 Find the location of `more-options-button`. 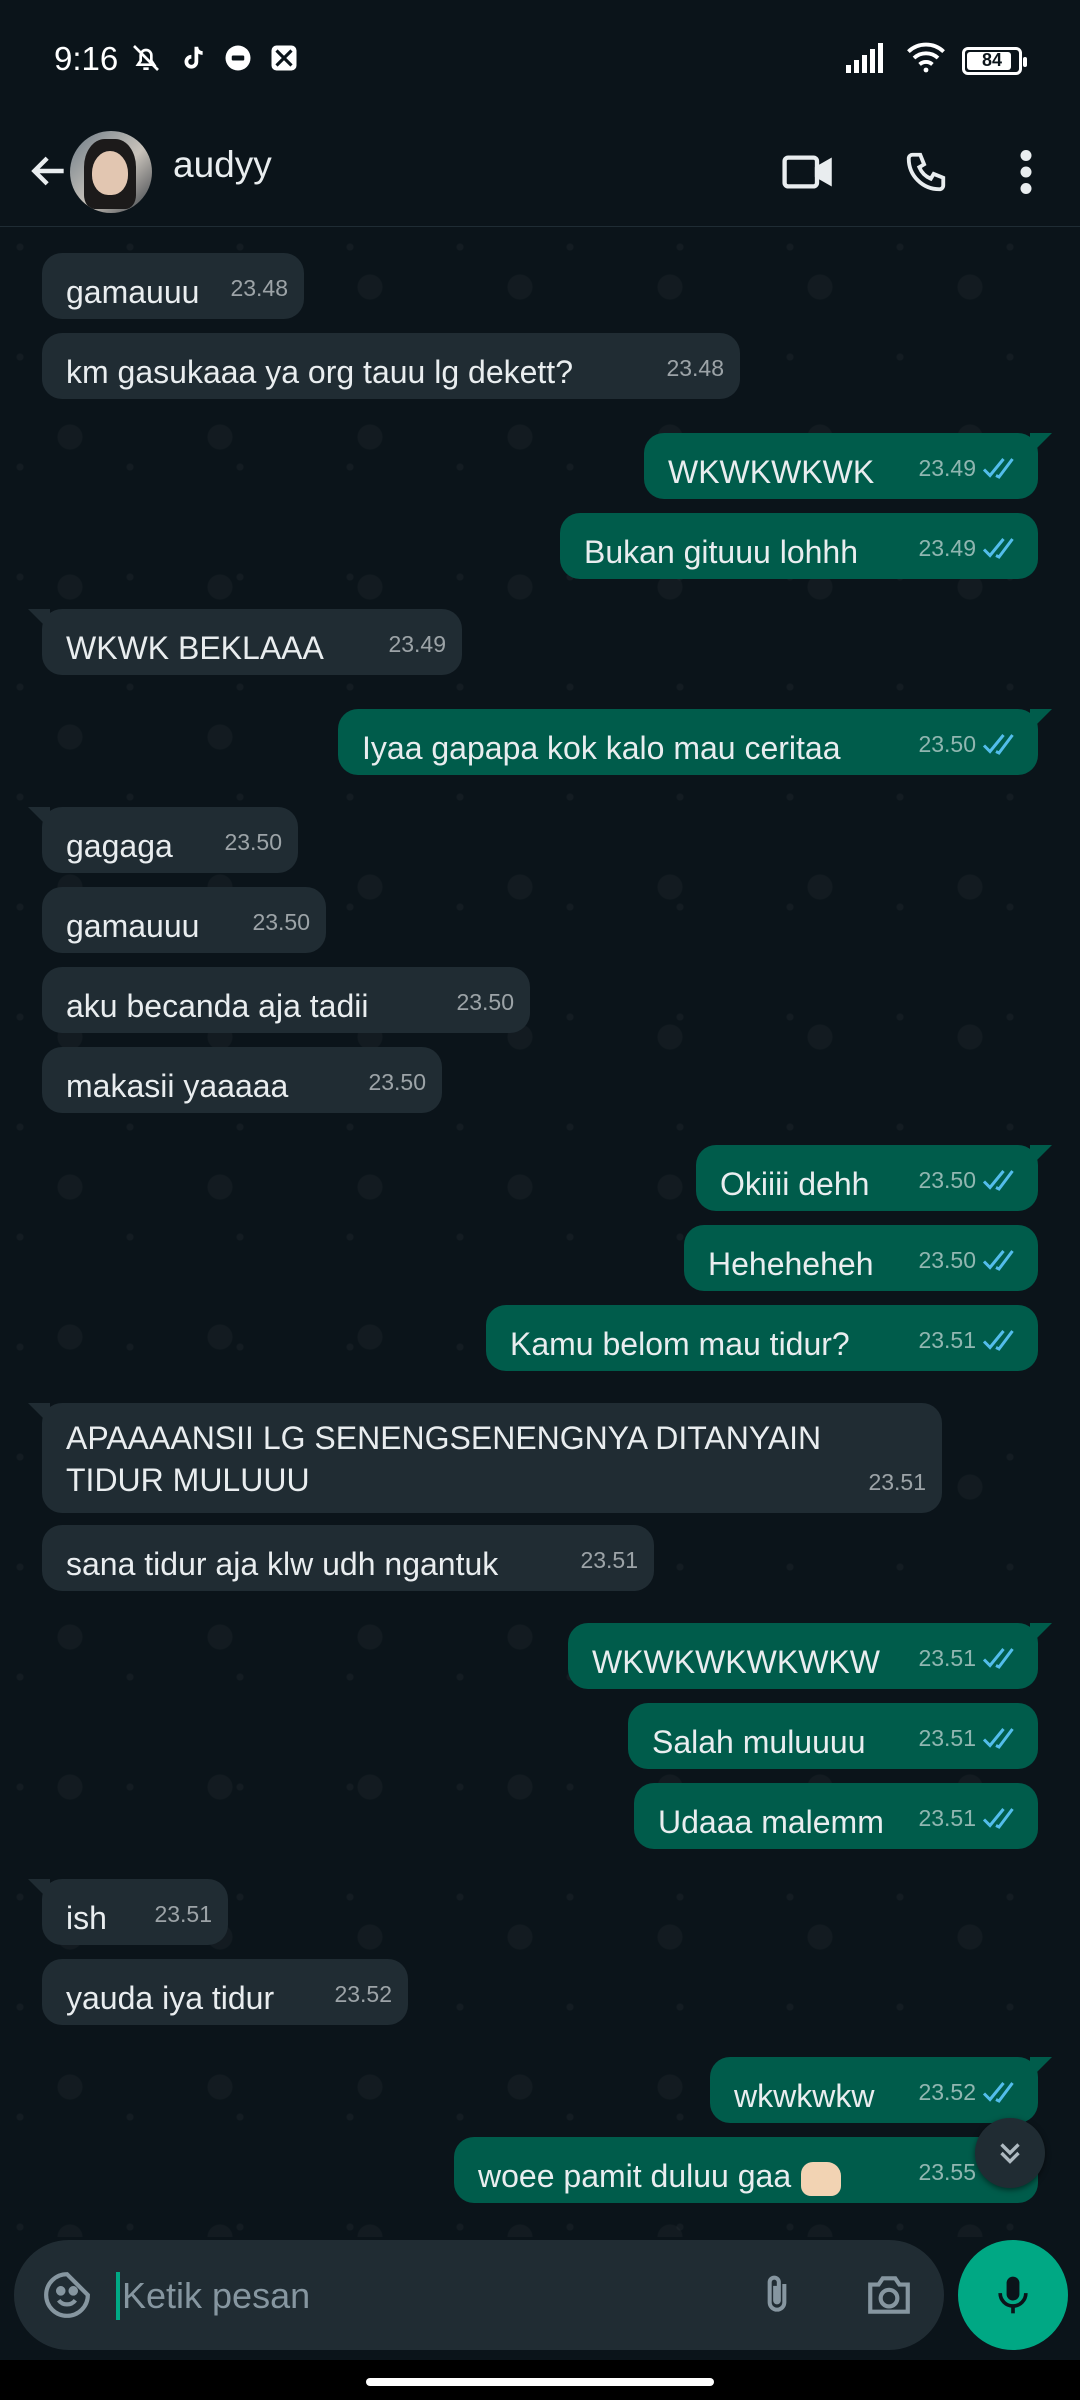

more-options-button is located at coordinates (1026, 172).